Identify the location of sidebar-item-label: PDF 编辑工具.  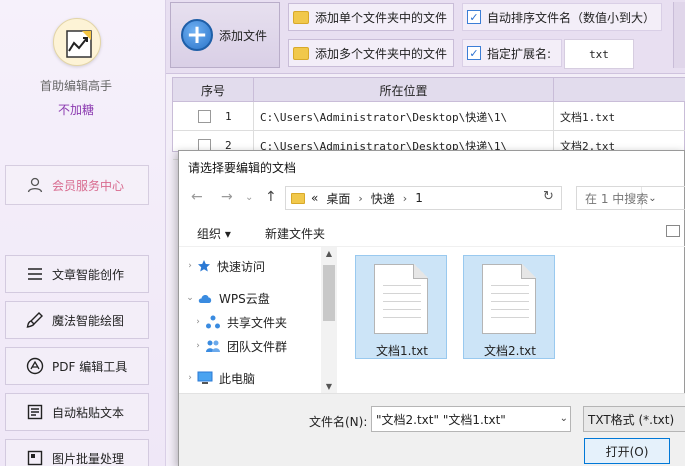
(90, 366).